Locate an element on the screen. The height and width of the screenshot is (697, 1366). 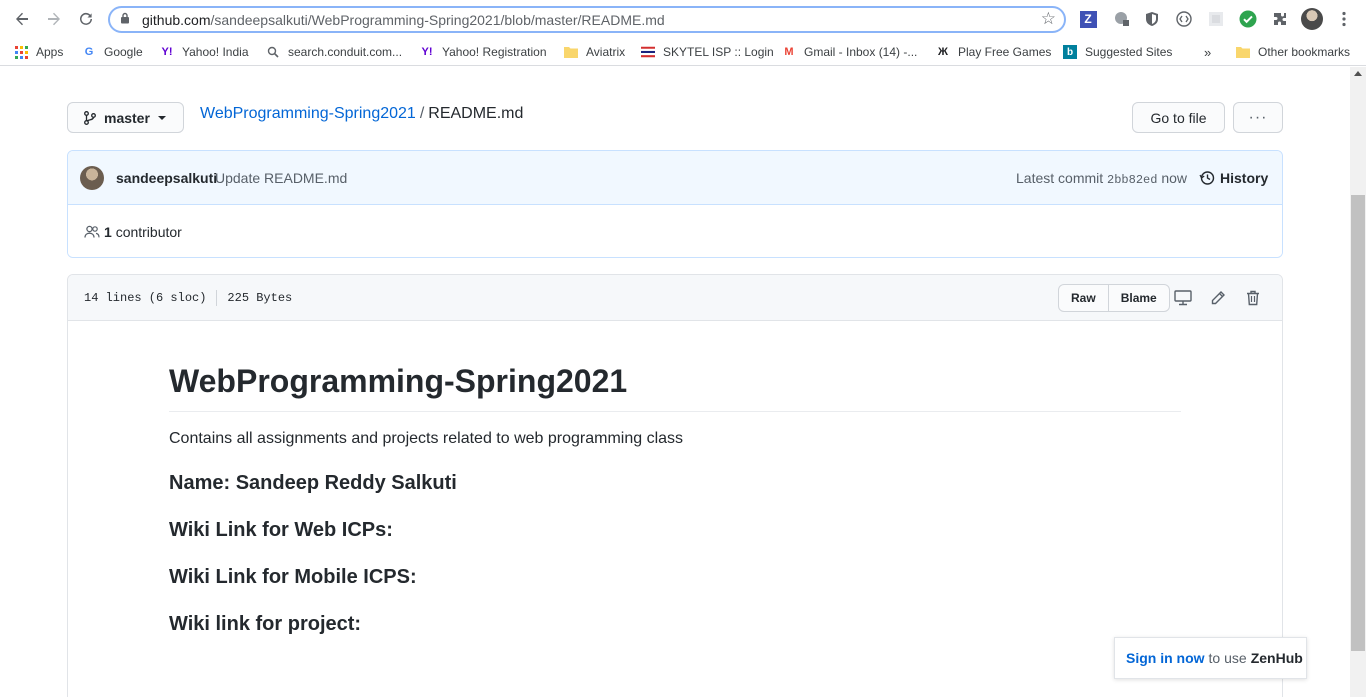
commit-message-link: Update README.md is located at coordinates (281, 178).